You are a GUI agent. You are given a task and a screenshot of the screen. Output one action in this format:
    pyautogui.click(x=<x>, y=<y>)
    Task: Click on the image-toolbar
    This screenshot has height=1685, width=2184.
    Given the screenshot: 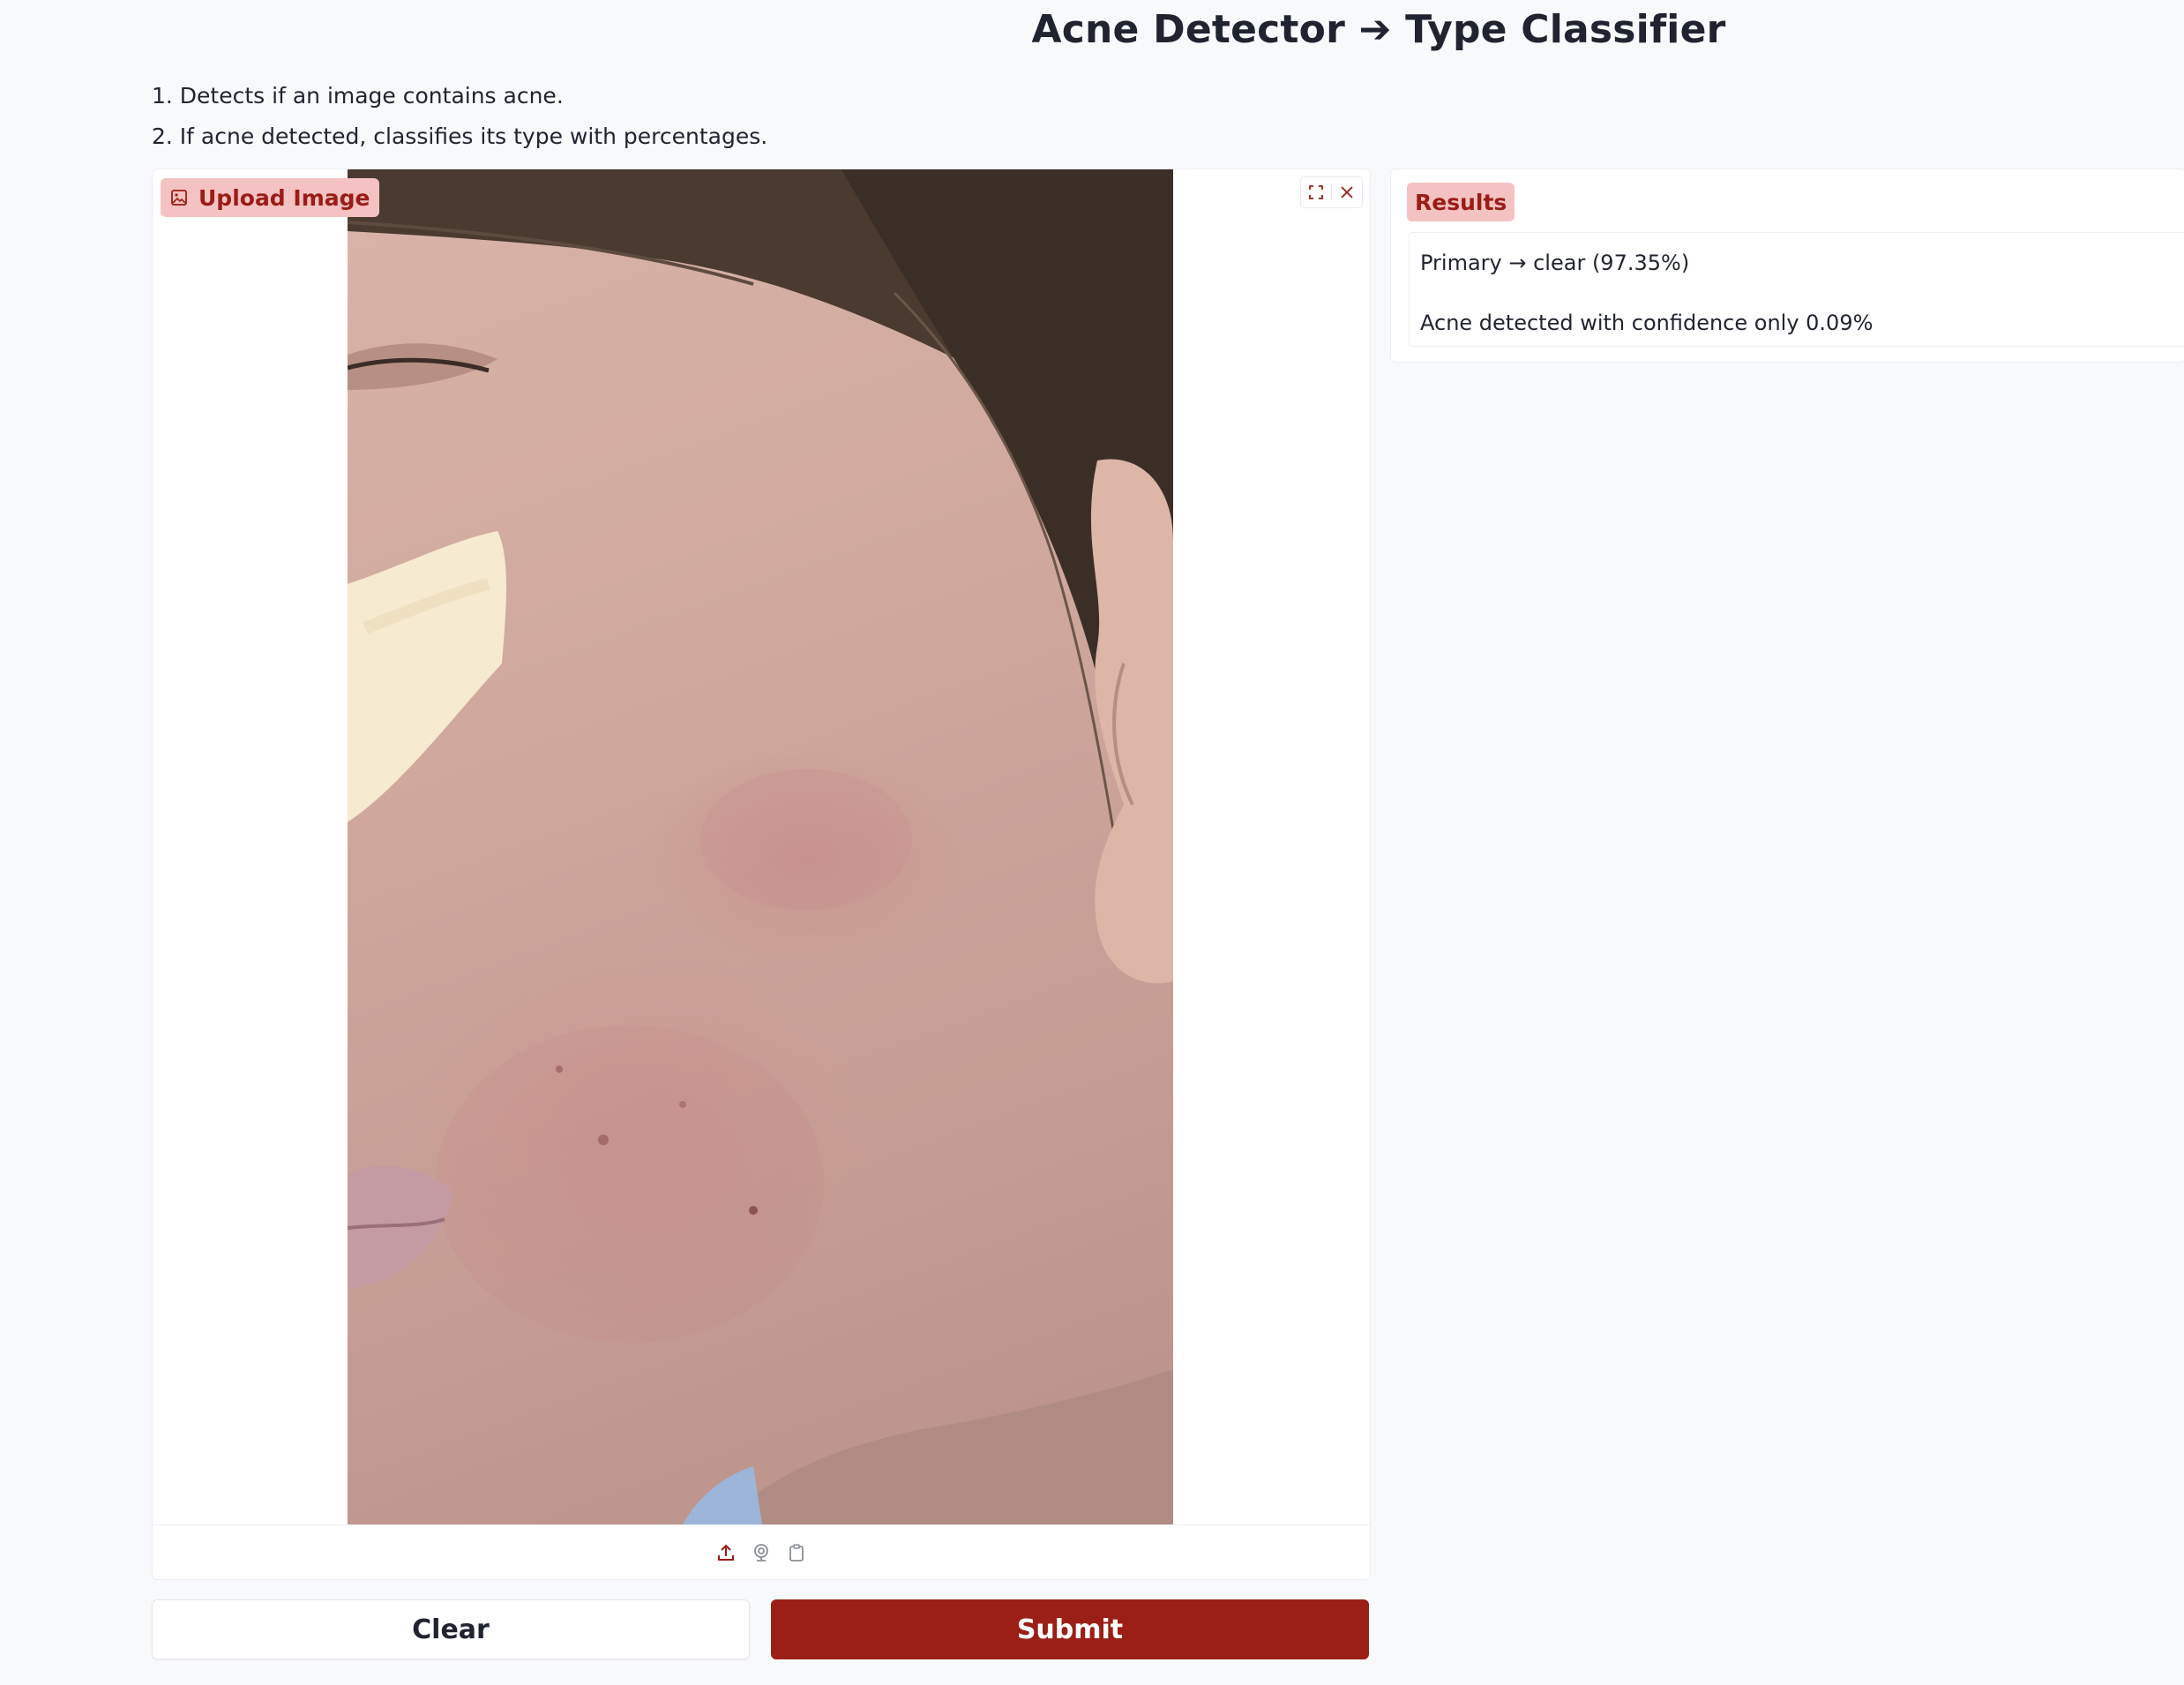 What is the action you would take?
    pyautogui.click(x=1331, y=192)
    